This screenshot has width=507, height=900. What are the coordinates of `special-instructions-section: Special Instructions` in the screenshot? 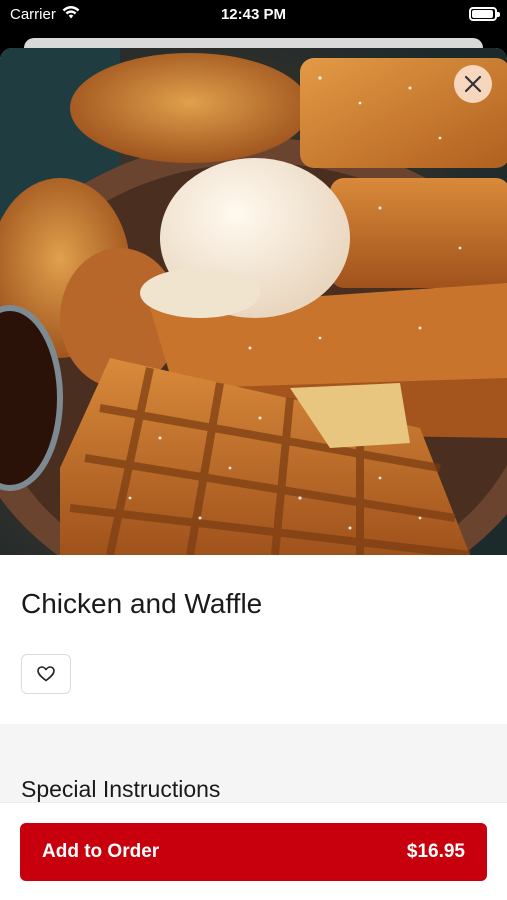 It's located at (253, 764).